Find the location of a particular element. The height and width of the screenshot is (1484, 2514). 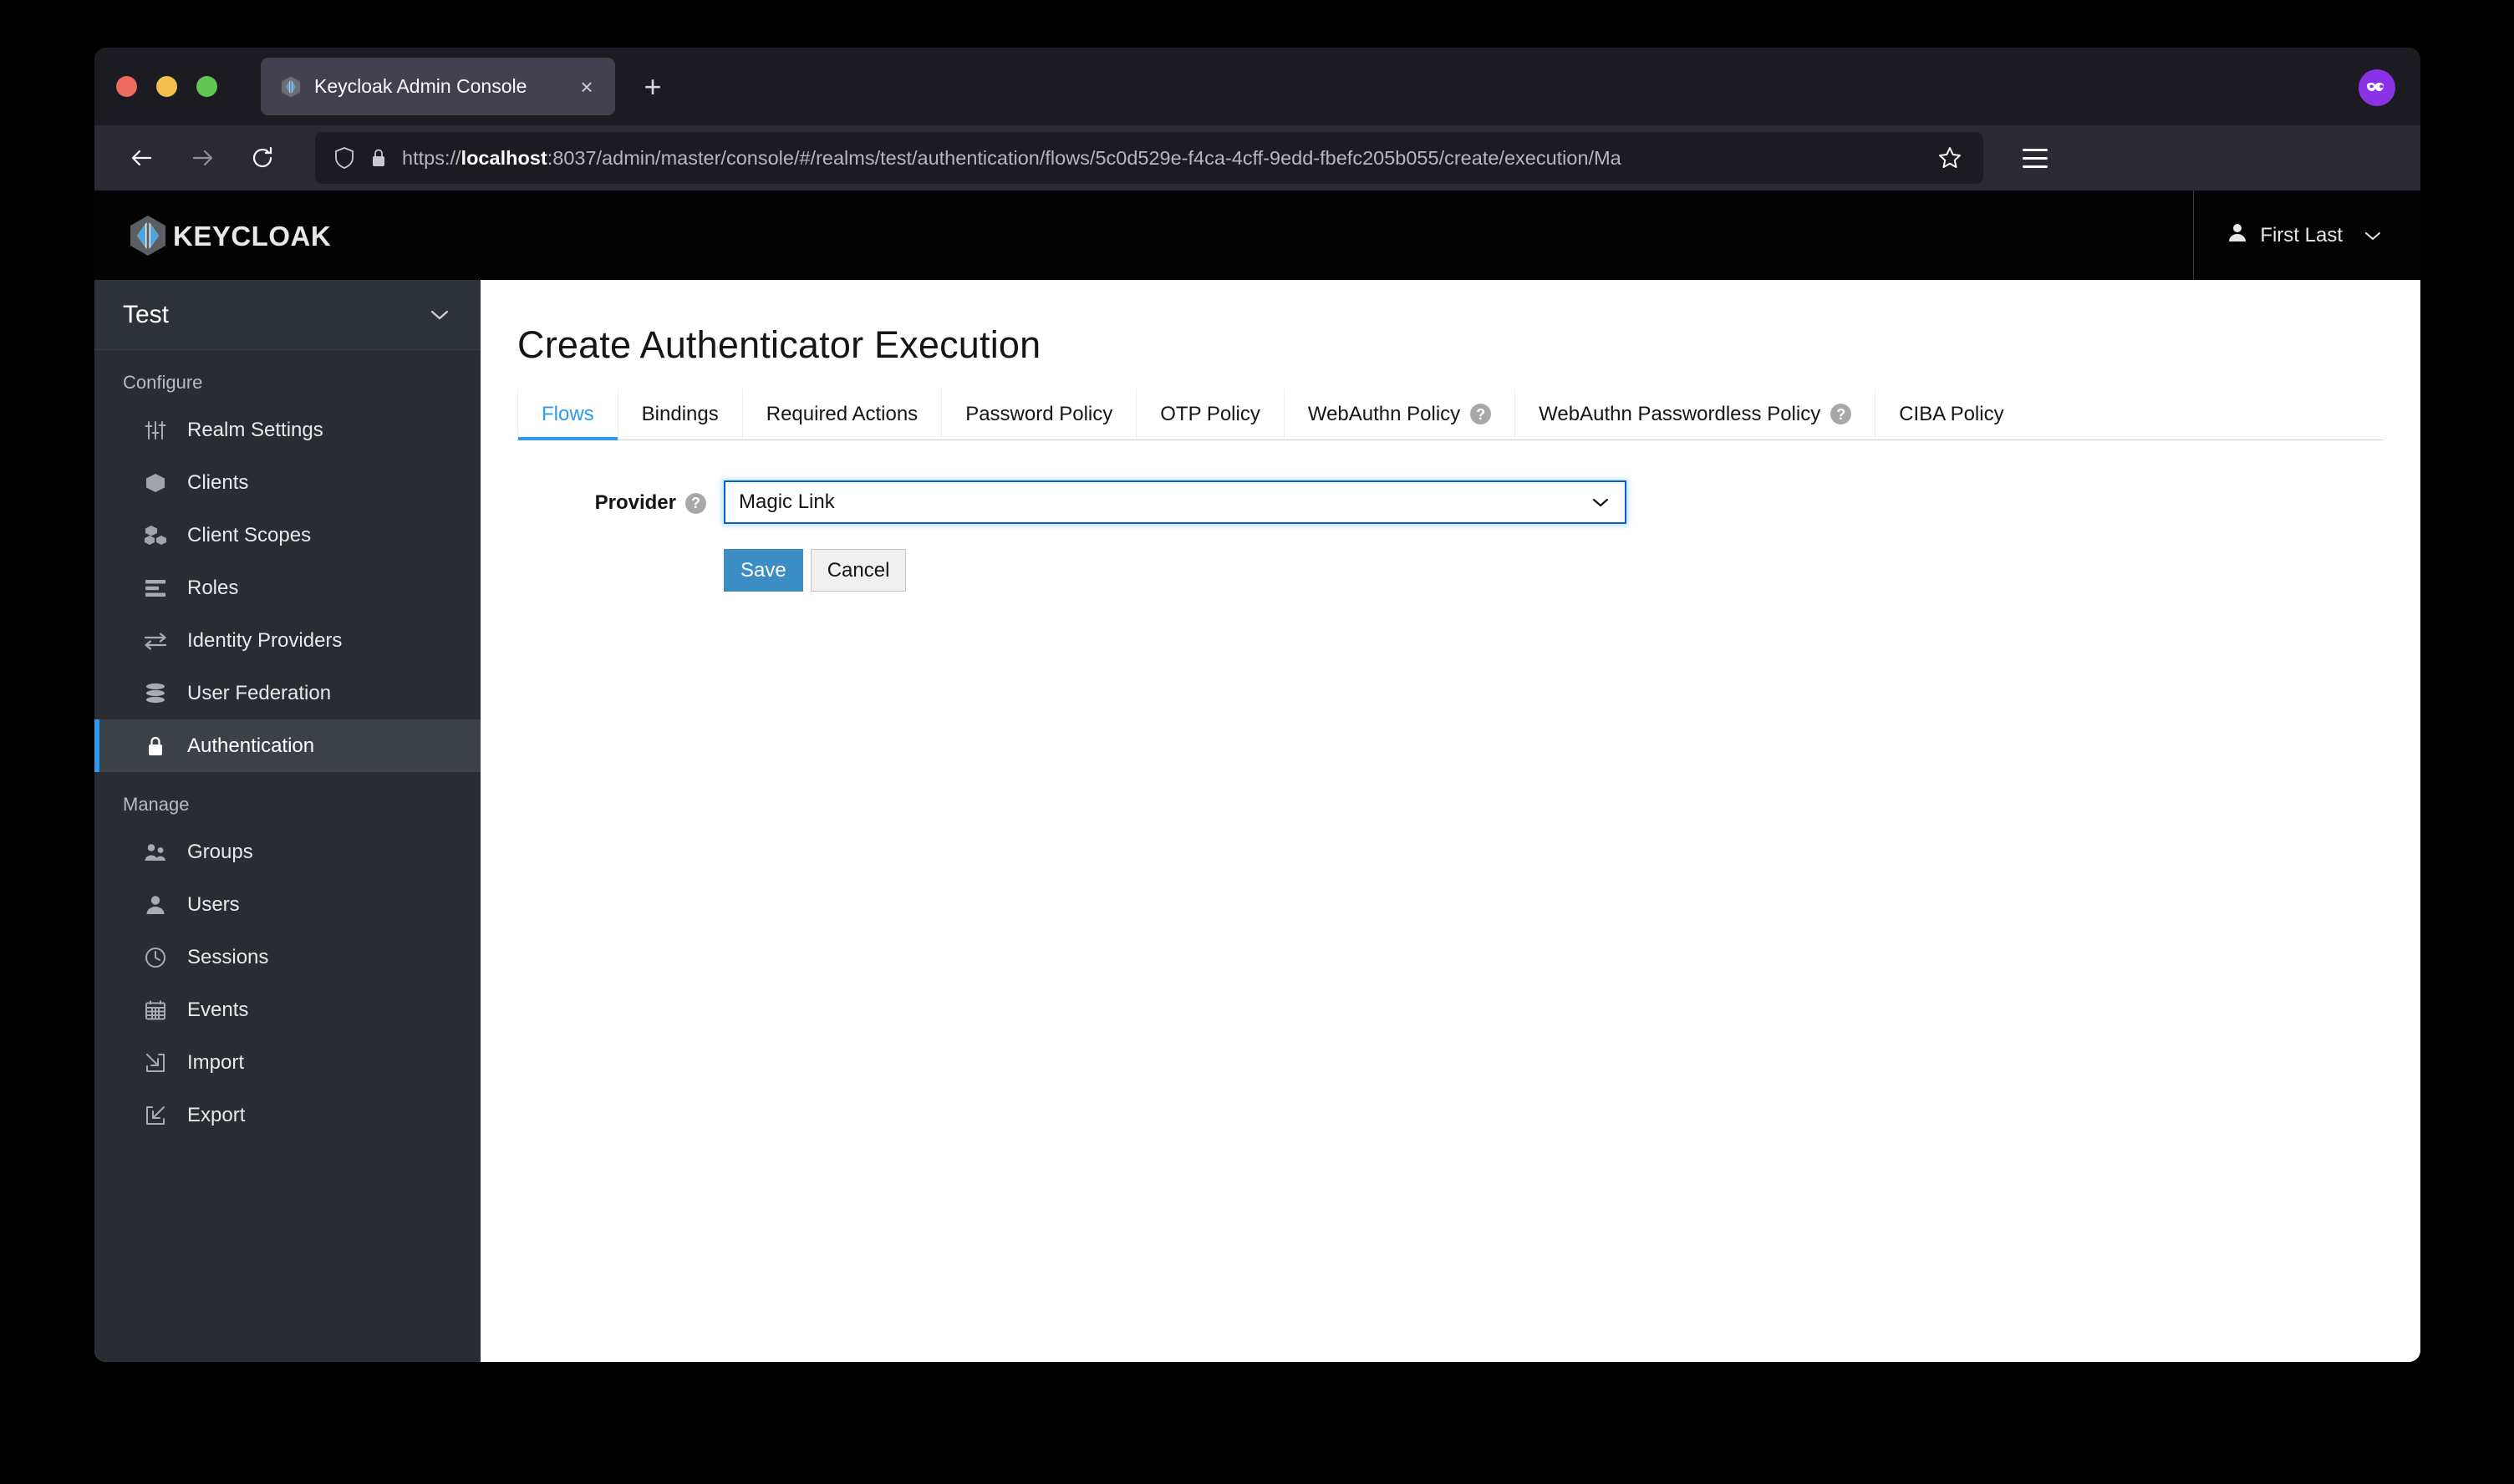

private-browsing-mask-icon is located at coordinates (2377, 87).